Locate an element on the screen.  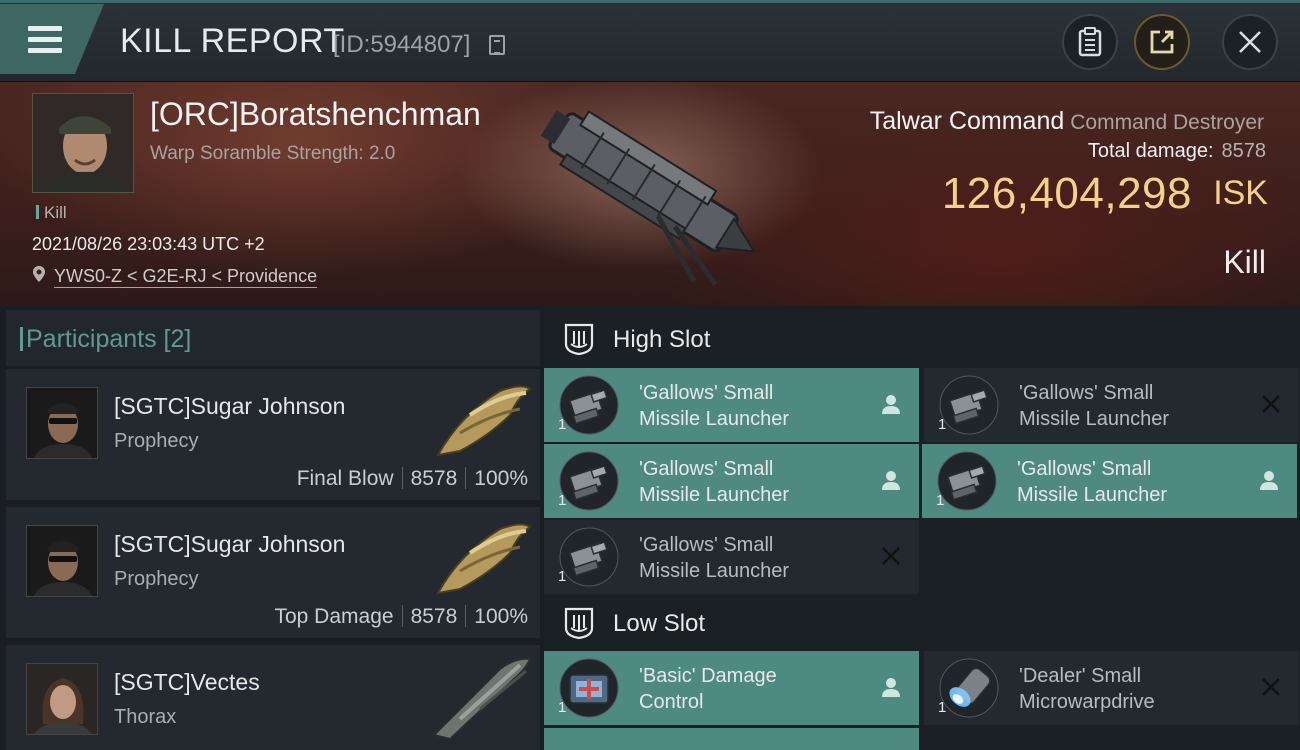
victim-name: [ORC]Boratshenchman is located at coordinates (315, 114).